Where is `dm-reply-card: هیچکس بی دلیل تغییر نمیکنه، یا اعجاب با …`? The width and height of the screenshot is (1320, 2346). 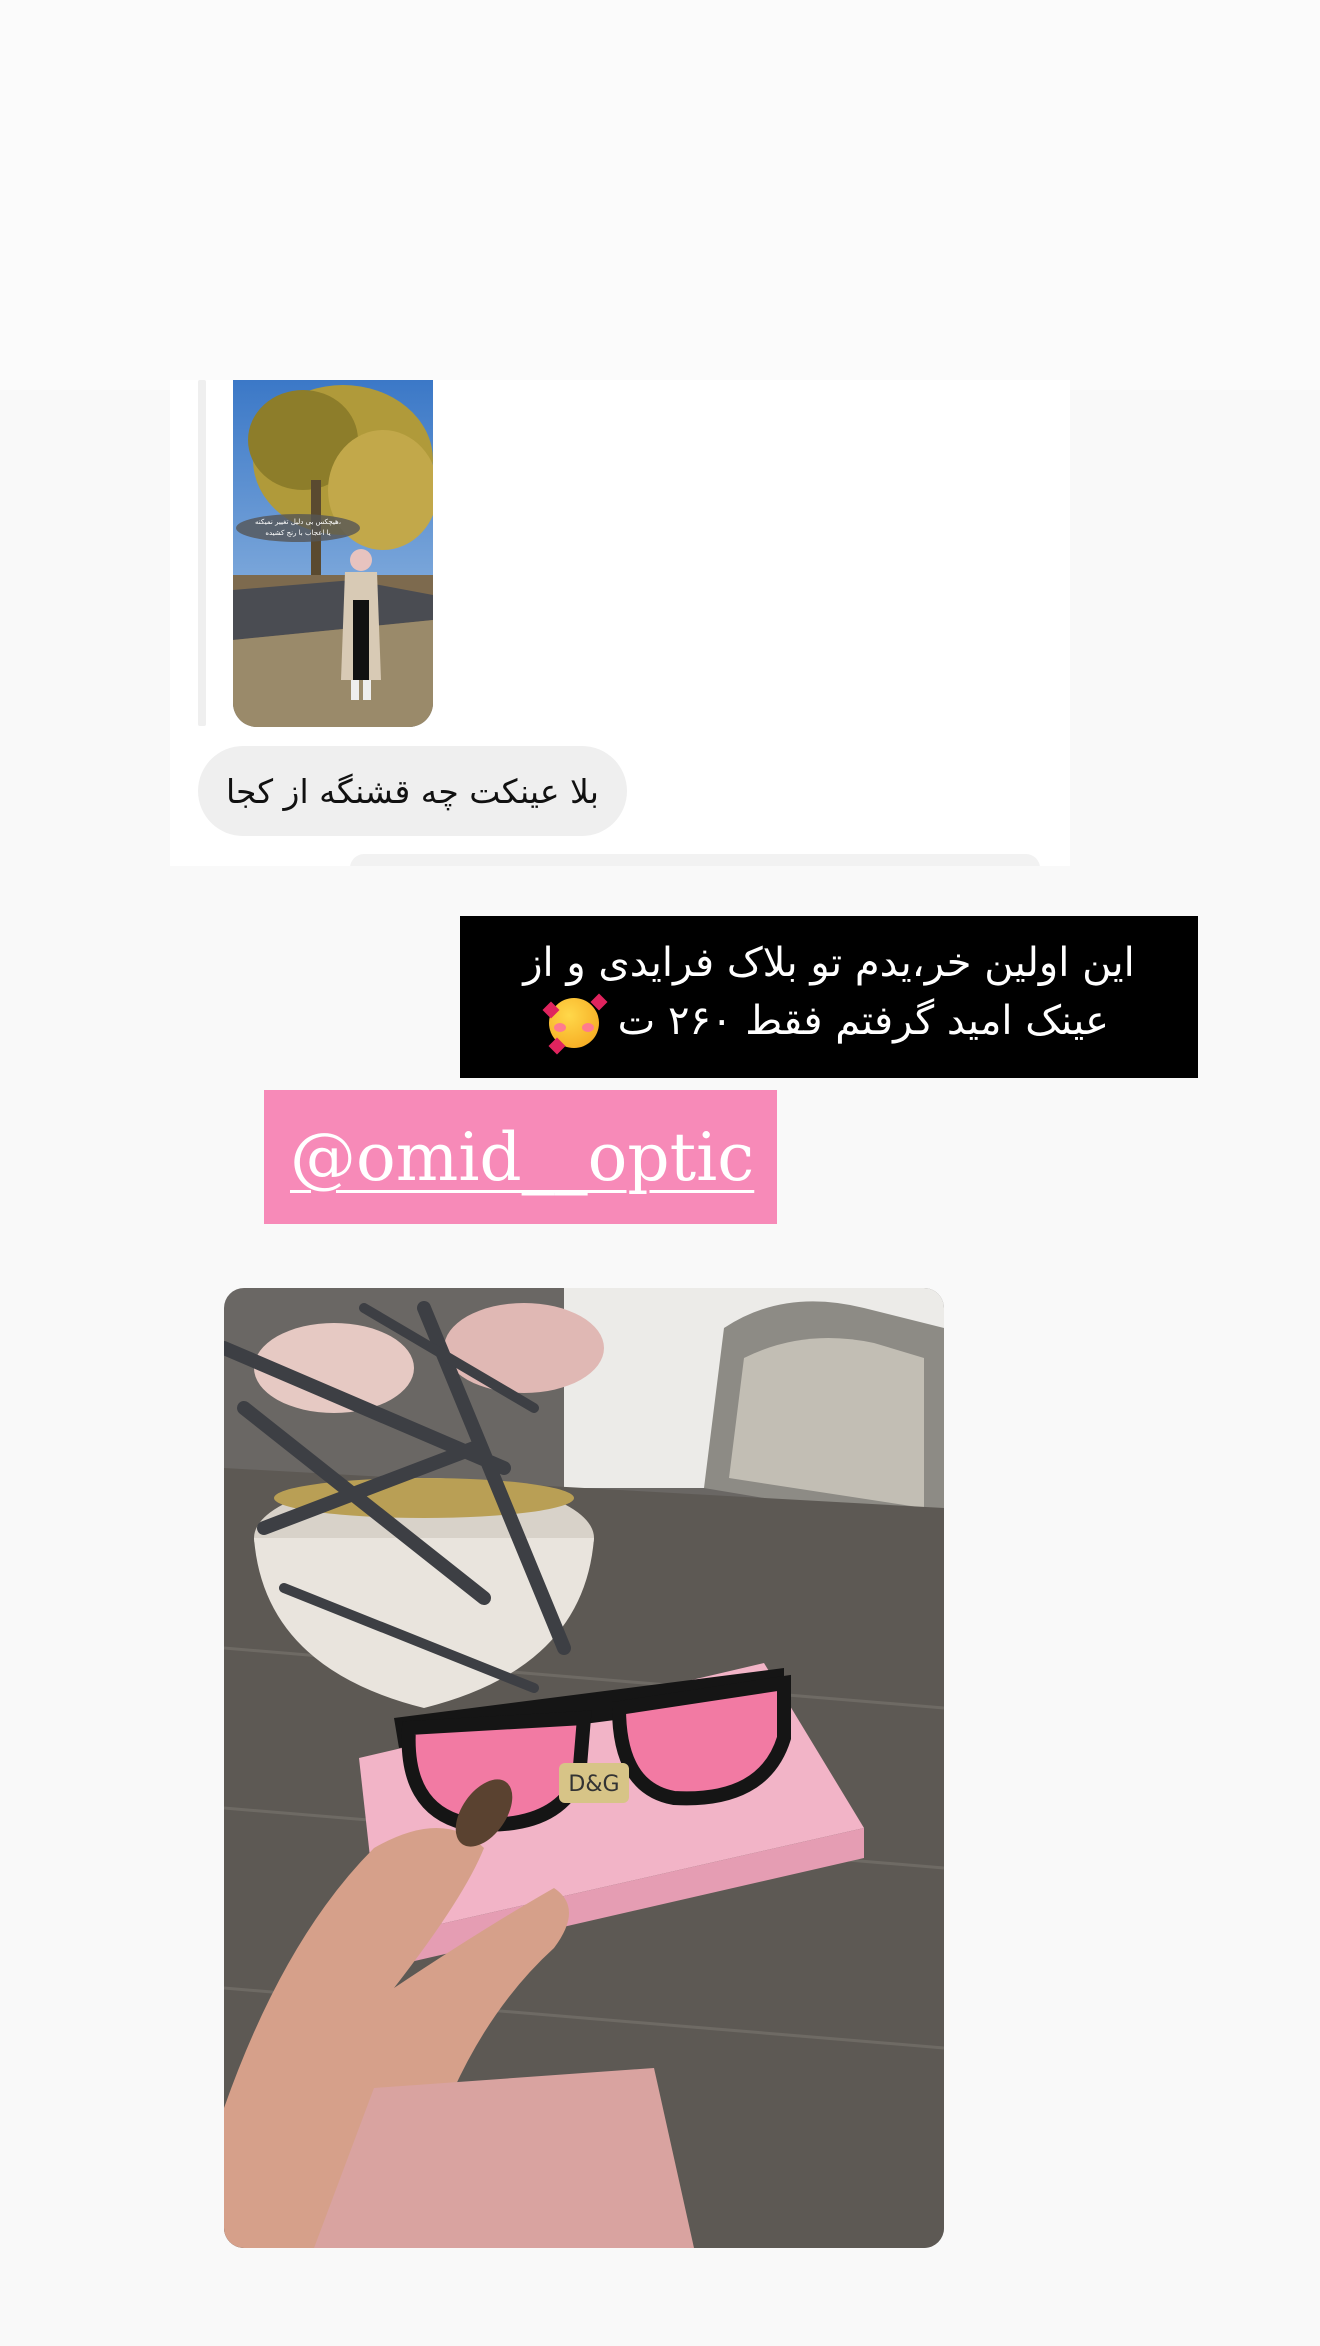
dm-reply-card: هیچکس بی دلیل تغییر نمیکنه، یا اعجاب با … is located at coordinates (620, 623).